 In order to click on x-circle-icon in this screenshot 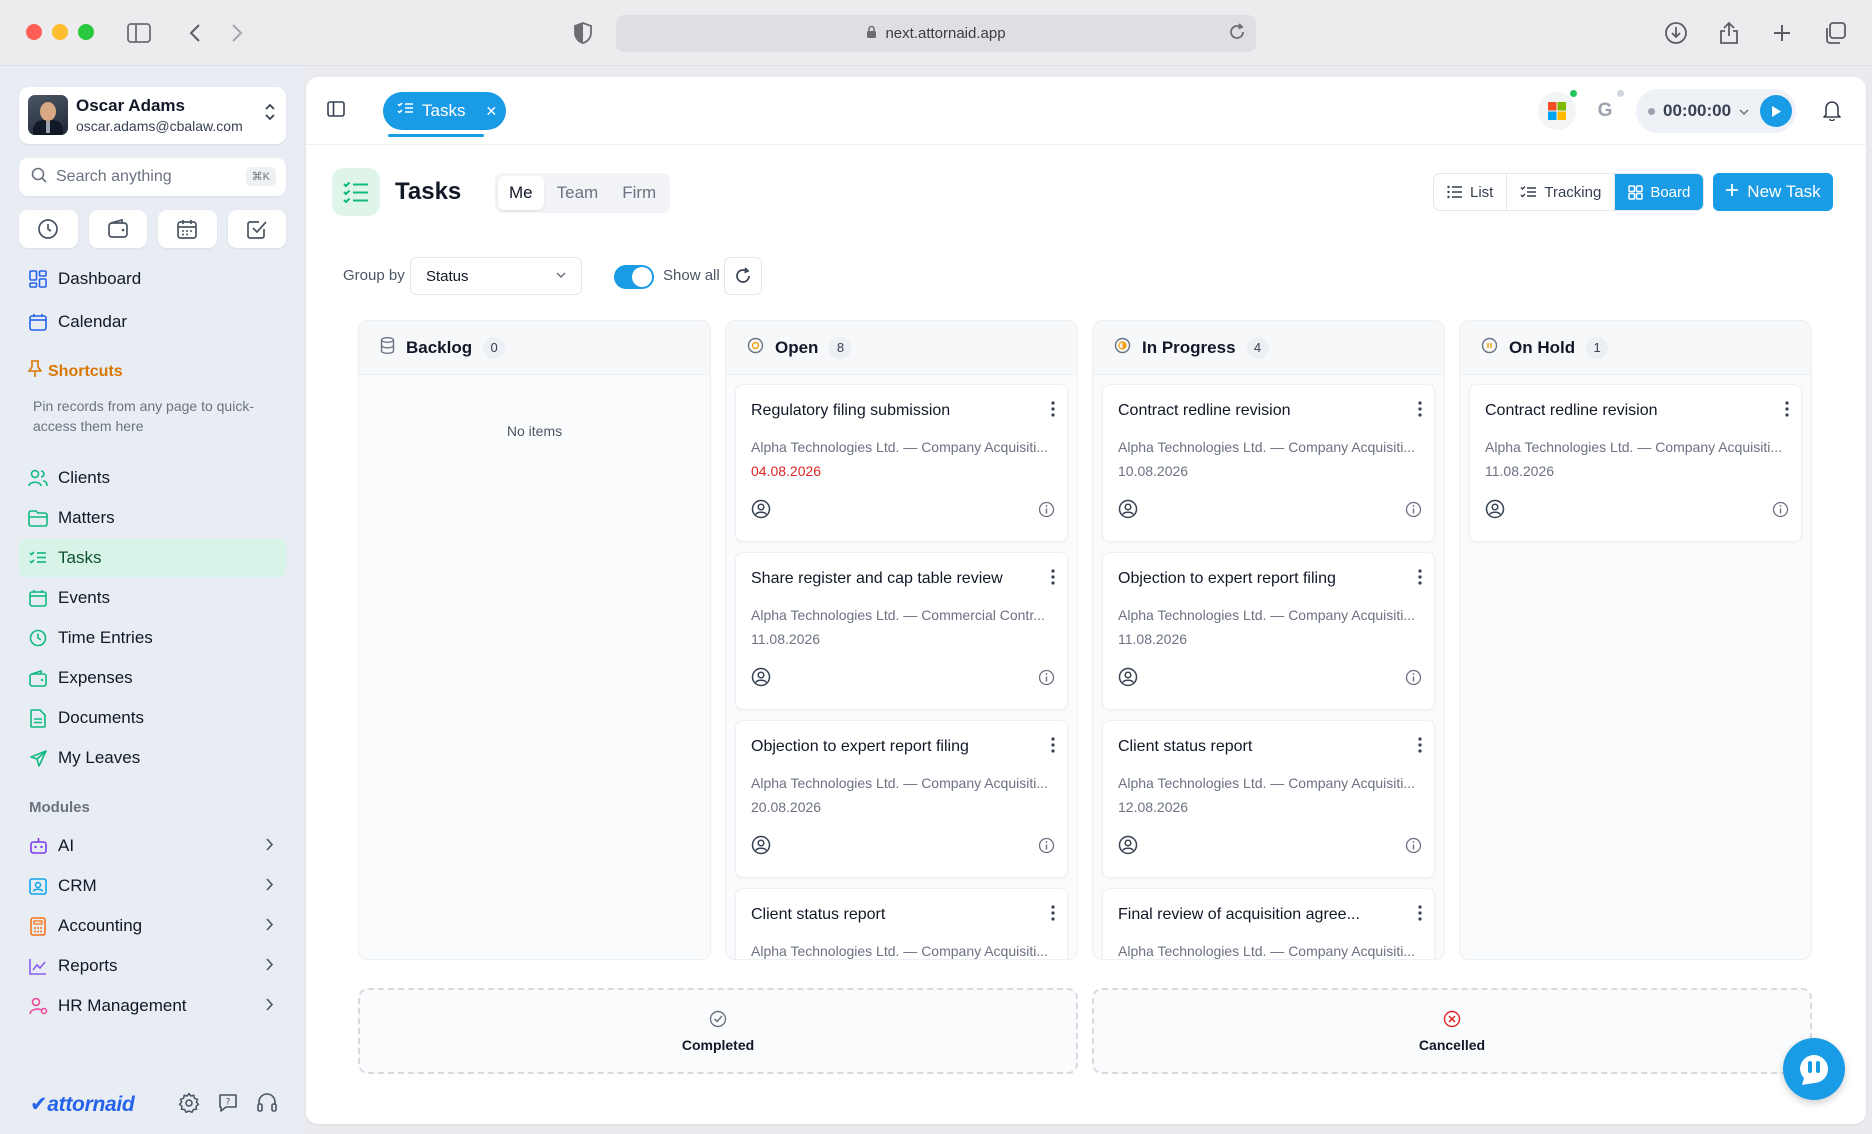, I will do `click(1452, 1020)`.